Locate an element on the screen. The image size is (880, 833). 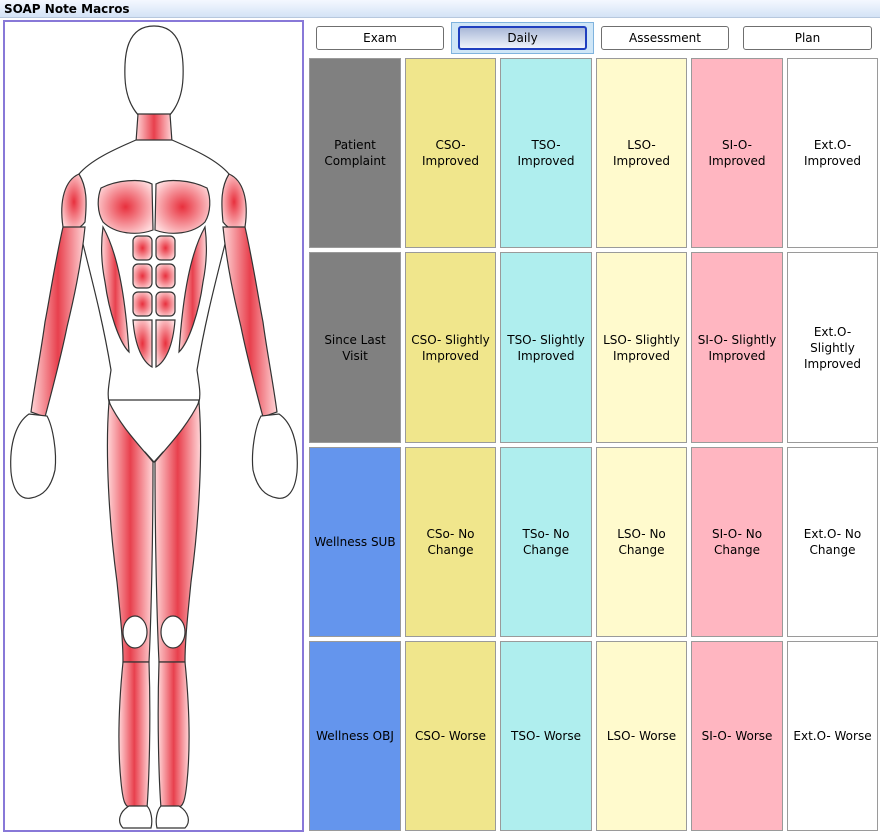
macro-button: Ext.O- Worse is located at coordinates (832, 736).